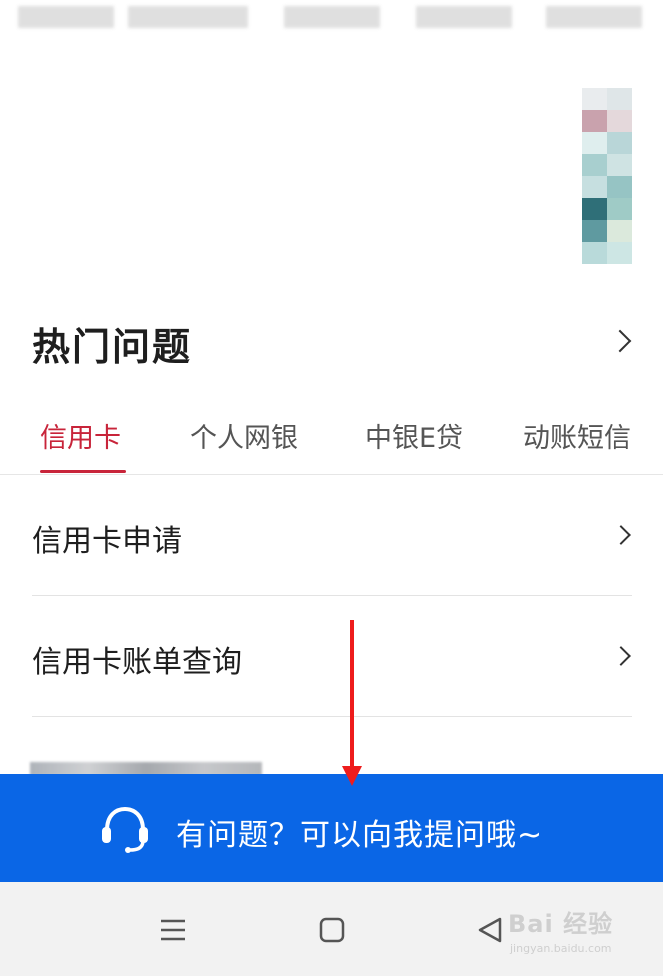  What do you see at coordinates (107, 538) in the screenshot?
I see `question-credit-card-apply: 信用卡申请` at bounding box center [107, 538].